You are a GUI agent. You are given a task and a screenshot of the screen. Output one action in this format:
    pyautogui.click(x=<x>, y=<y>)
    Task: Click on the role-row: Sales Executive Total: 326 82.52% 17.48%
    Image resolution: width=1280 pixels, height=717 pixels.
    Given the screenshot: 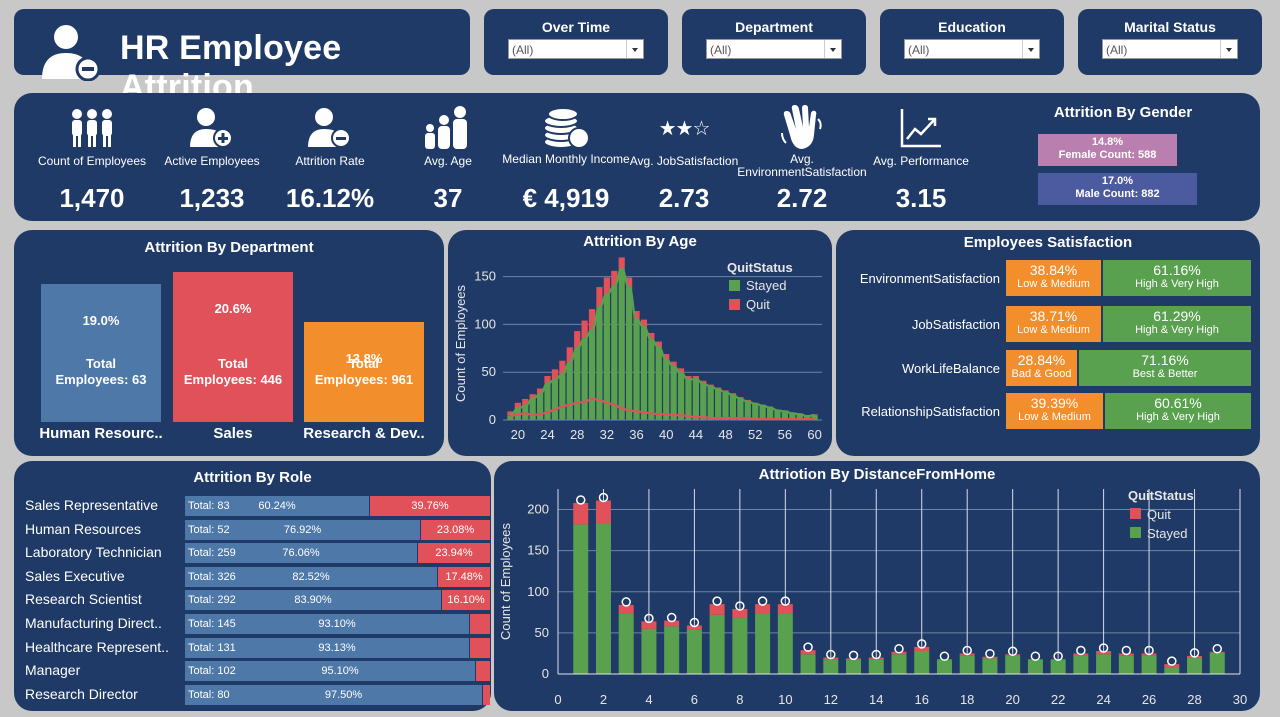 What is the action you would take?
    pyautogui.click(x=252, y=576)
    